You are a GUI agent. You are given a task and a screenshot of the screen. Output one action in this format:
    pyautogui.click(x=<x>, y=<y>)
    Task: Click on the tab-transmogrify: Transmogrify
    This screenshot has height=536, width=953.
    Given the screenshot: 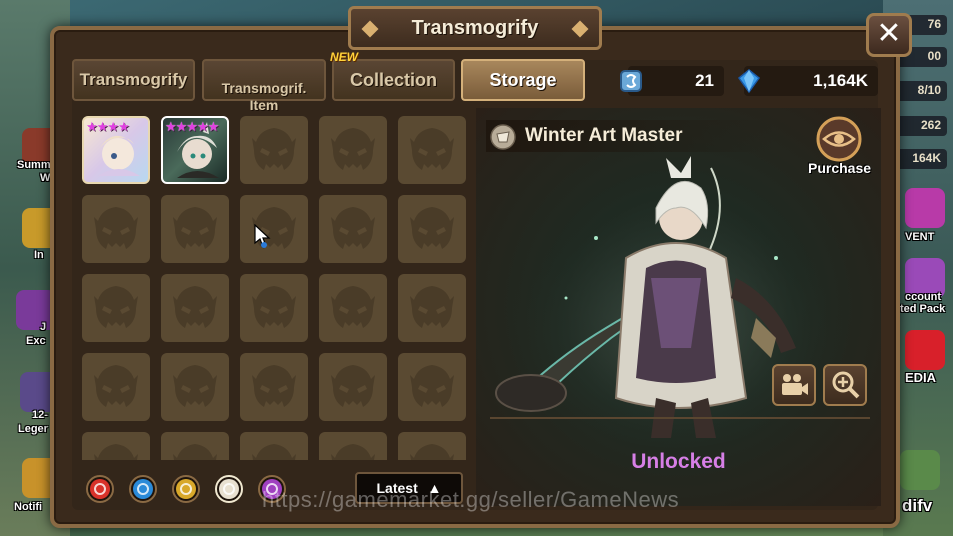 What is the action you would take?
    pyautogui.click(x=133, y=80)
    